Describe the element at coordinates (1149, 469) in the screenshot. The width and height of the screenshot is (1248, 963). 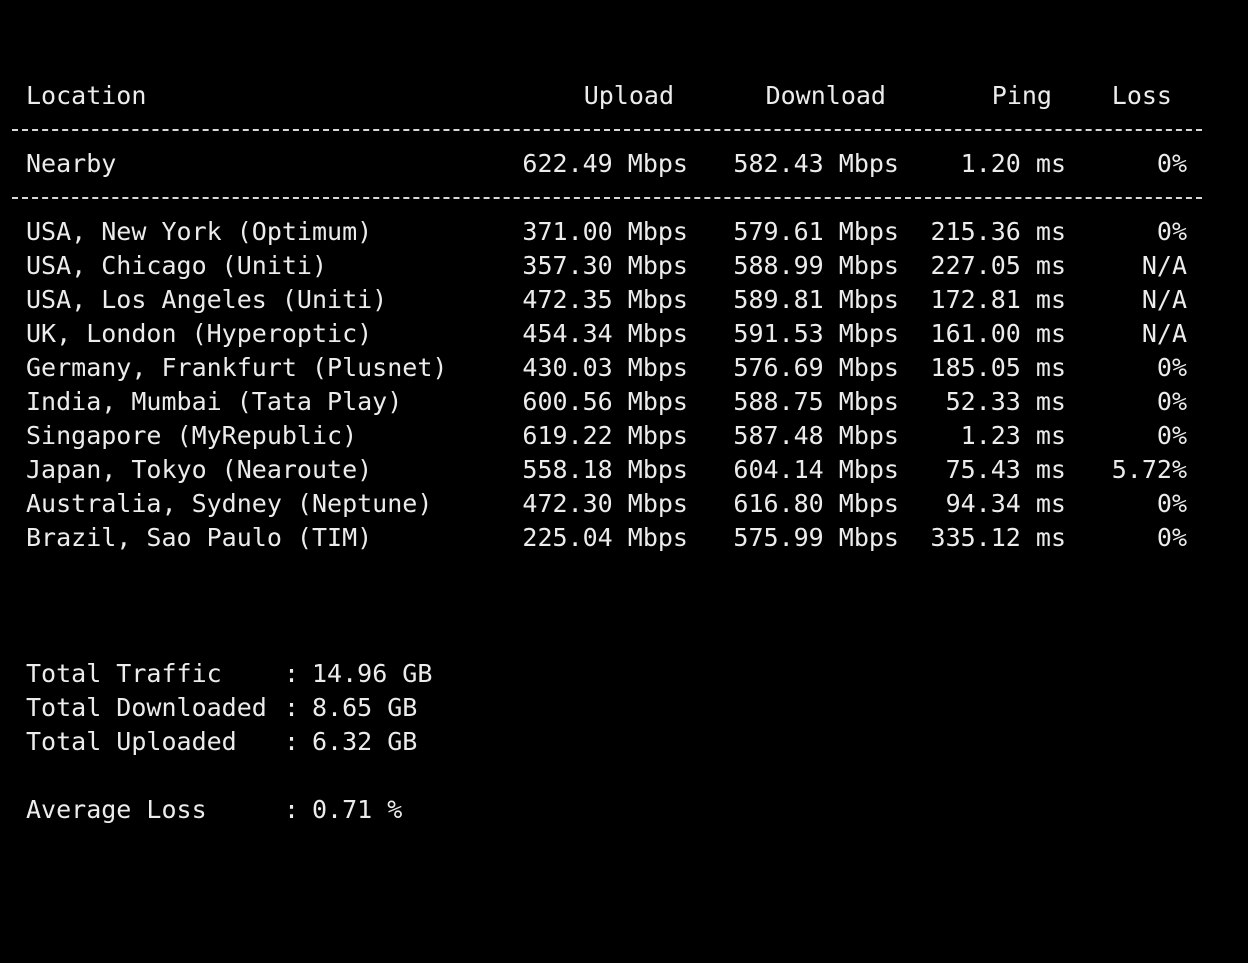
I see `row-loss: 5.72%` at that location.